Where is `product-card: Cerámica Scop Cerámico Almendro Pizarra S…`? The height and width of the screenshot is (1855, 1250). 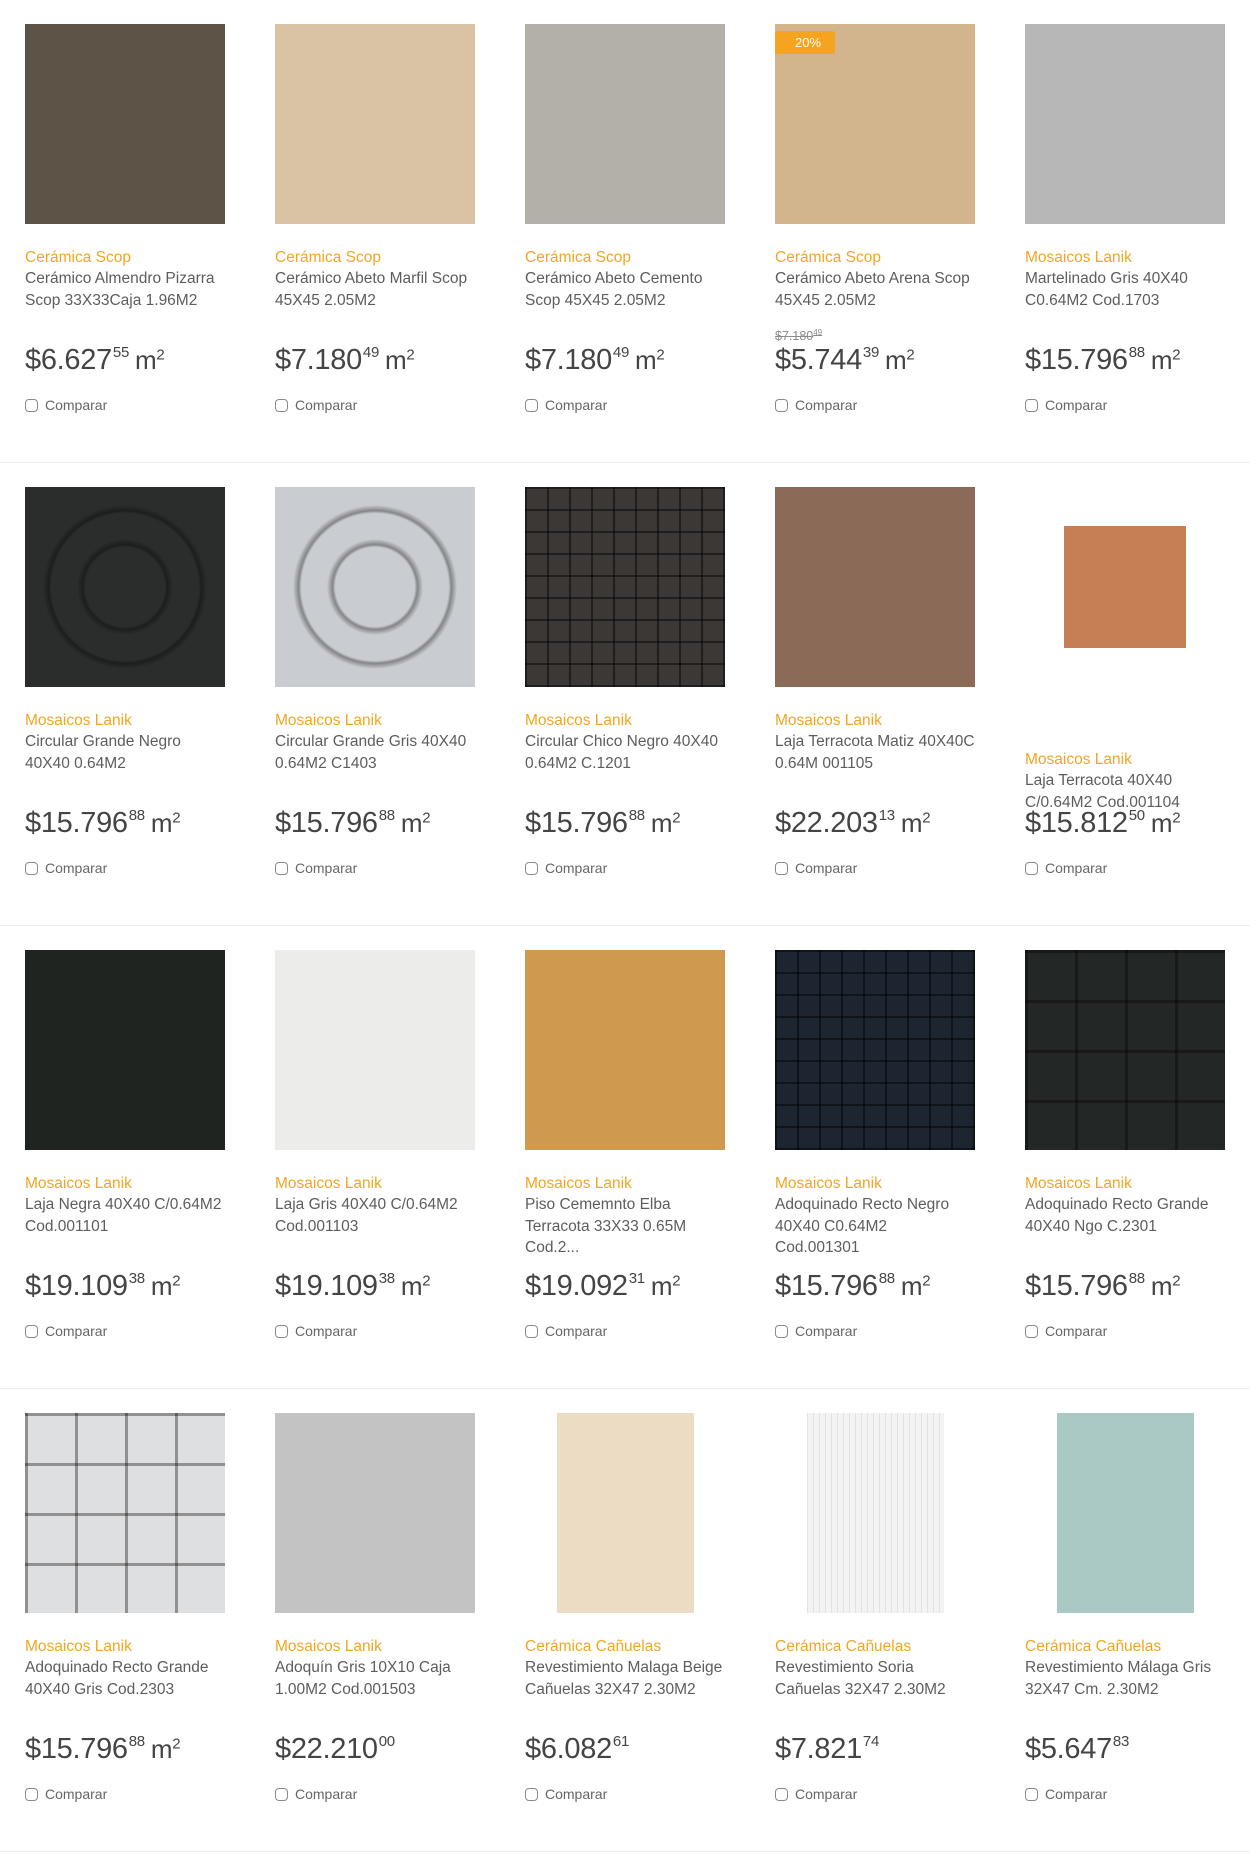 product-card: Cerámica Scop Cerámico Almendro Pizarra S… is located at coordinates (125, 231).